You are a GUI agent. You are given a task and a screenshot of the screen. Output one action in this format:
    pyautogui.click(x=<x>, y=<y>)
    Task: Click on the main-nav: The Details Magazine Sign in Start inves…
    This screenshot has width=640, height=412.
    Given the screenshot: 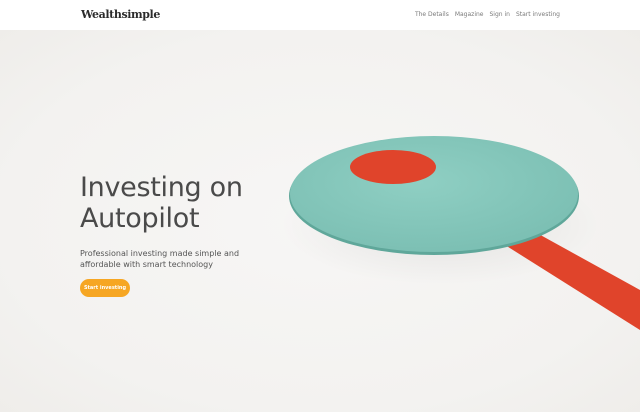 What is the action you would take?
    pyautogui.click(x=487, y=14)
    